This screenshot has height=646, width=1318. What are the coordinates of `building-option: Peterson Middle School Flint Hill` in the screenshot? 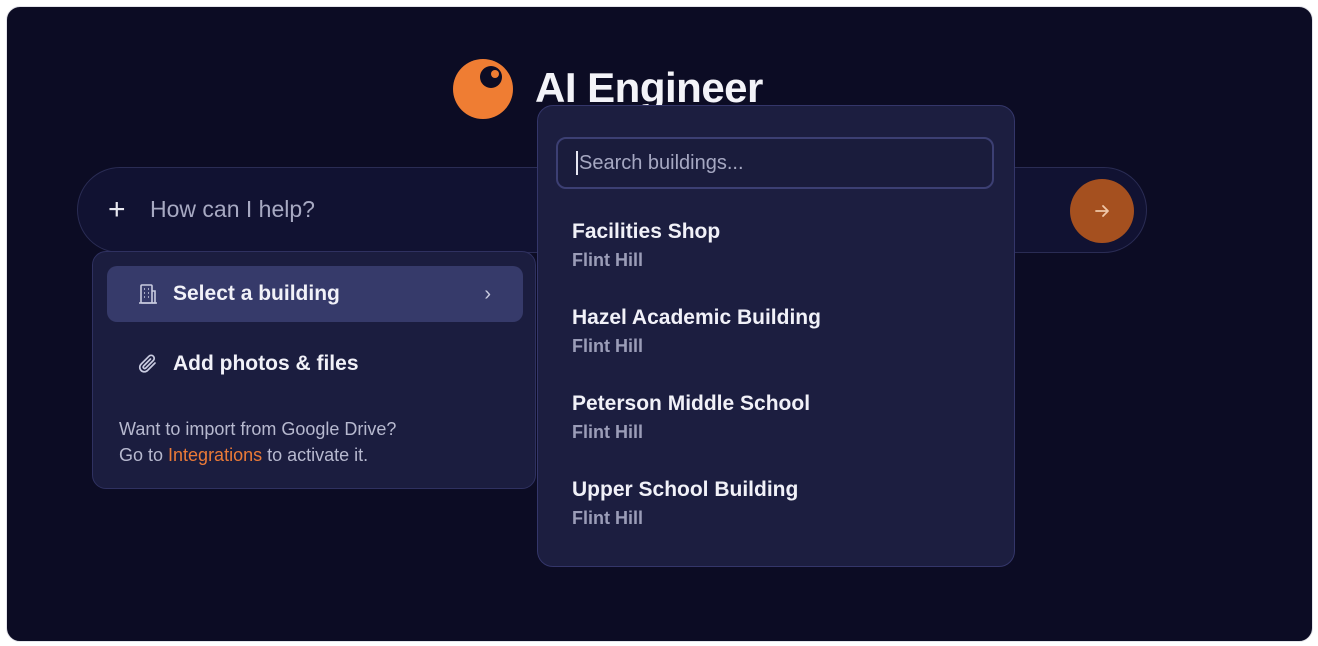 It's located at (782, 425).